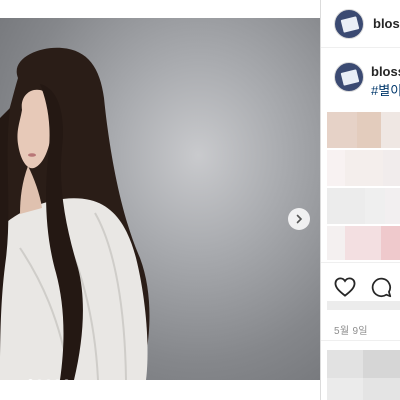  What do you see at coordinates (385, 71) in the screenshot?
I see `caption-username: bloss` at bounding box center [385, 71].